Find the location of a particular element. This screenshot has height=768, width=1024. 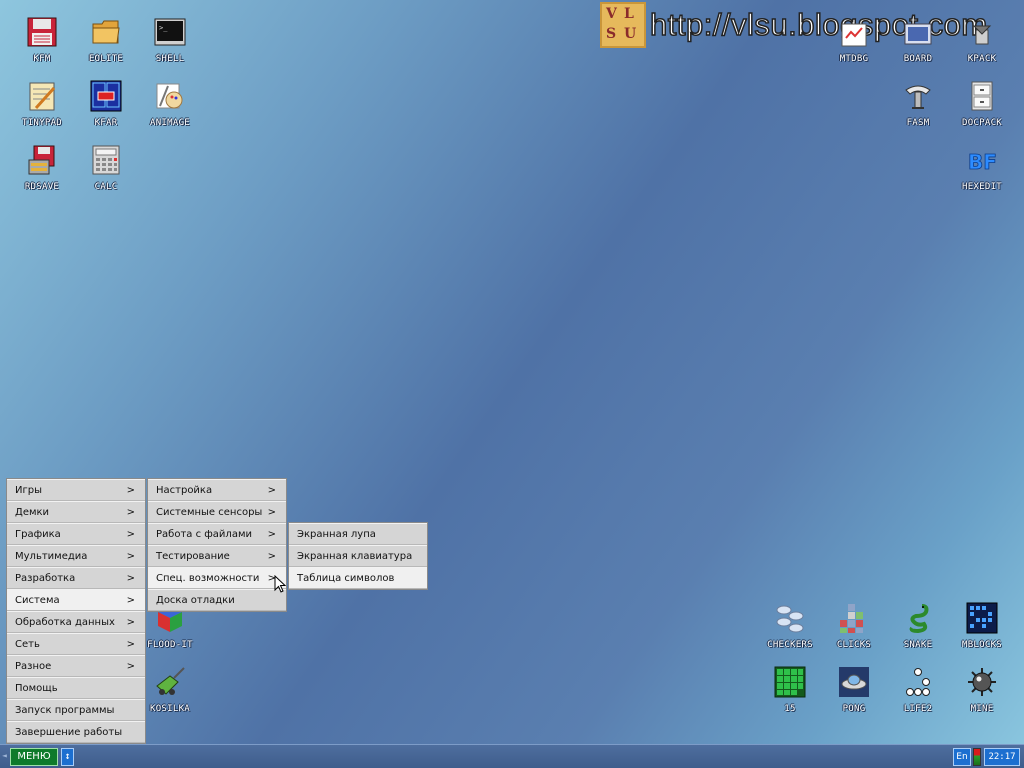

desktop-icon-shell: >_ SHELL is located at coordinates (170, 48).